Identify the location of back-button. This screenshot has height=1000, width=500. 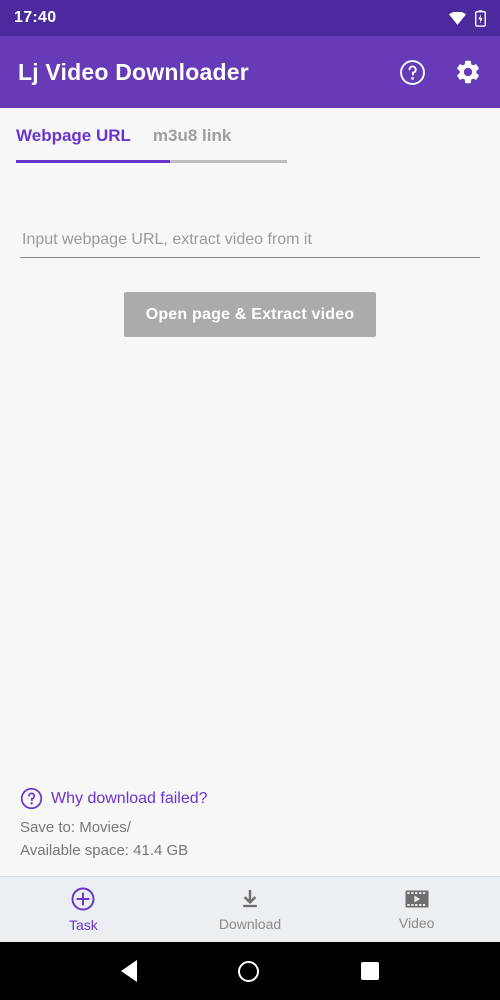
(128, 971).